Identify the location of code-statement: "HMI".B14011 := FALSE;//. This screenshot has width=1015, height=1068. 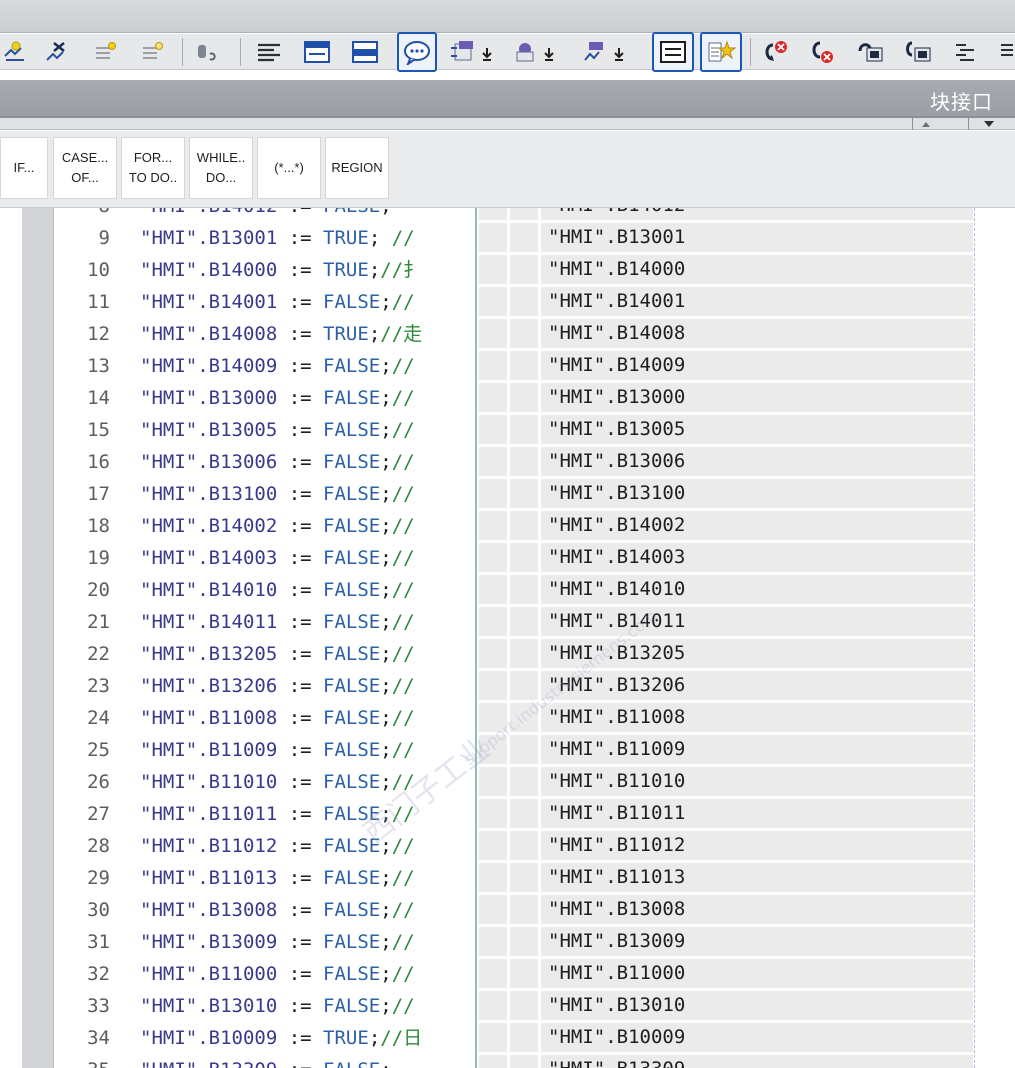
(307, 622).